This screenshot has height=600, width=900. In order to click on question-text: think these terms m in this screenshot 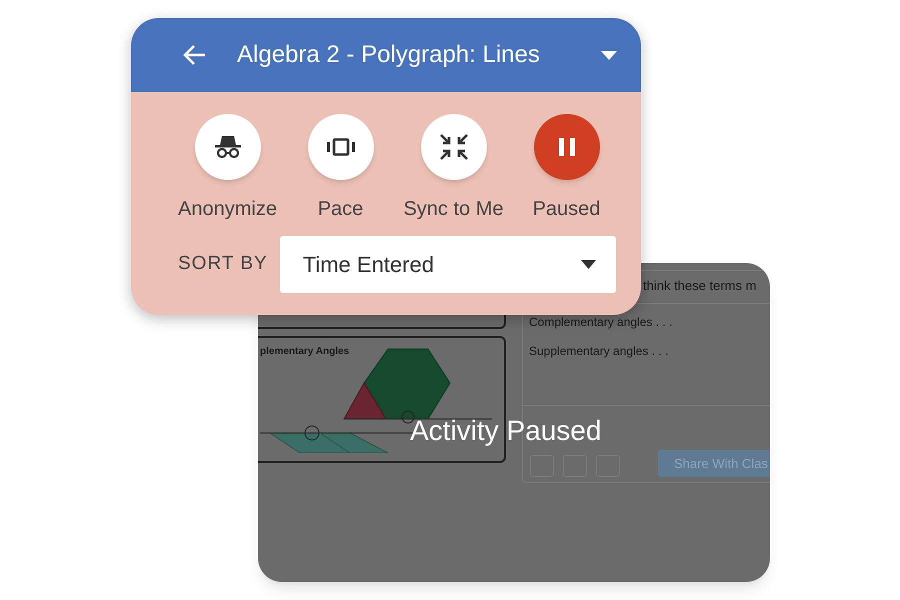, I will do `click(699, 286)`.